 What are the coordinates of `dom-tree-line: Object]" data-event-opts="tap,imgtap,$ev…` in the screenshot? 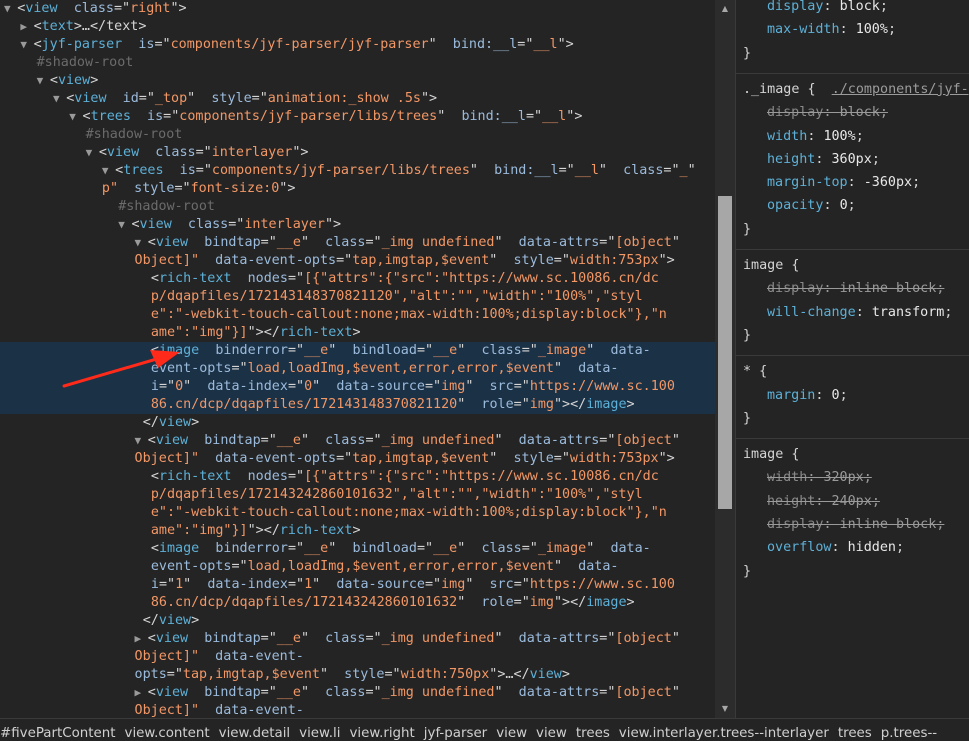 It's located at (357, 261).